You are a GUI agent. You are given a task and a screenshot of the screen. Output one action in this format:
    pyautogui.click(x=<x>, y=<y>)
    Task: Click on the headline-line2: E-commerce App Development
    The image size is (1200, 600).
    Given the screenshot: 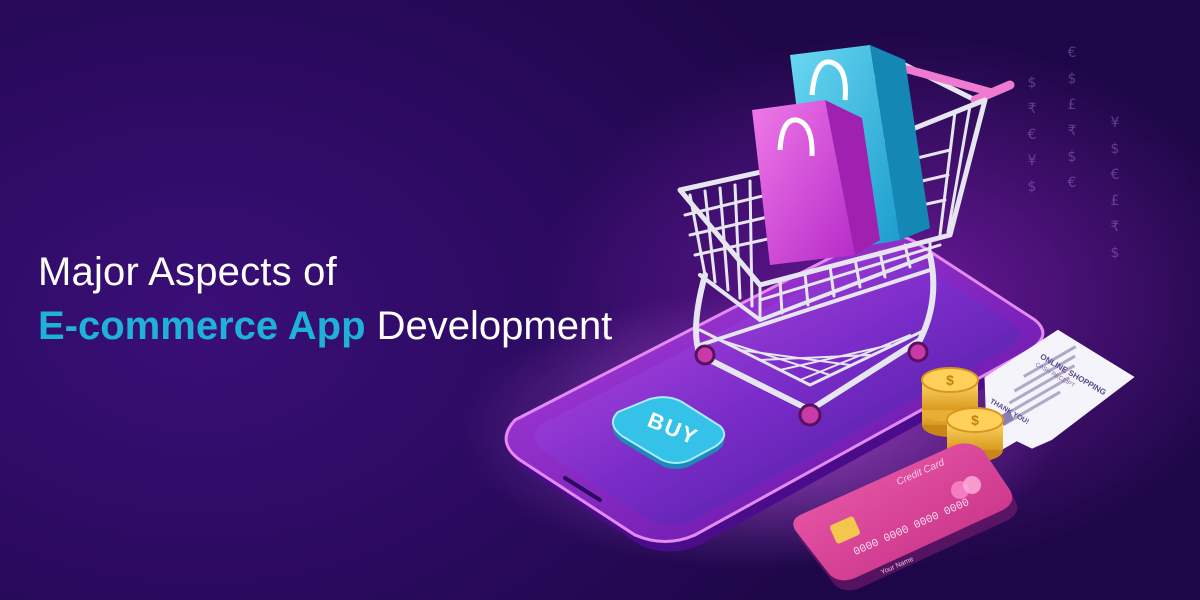 What is the action you would take?
    pyautogui.click(x=325, y=326)
    